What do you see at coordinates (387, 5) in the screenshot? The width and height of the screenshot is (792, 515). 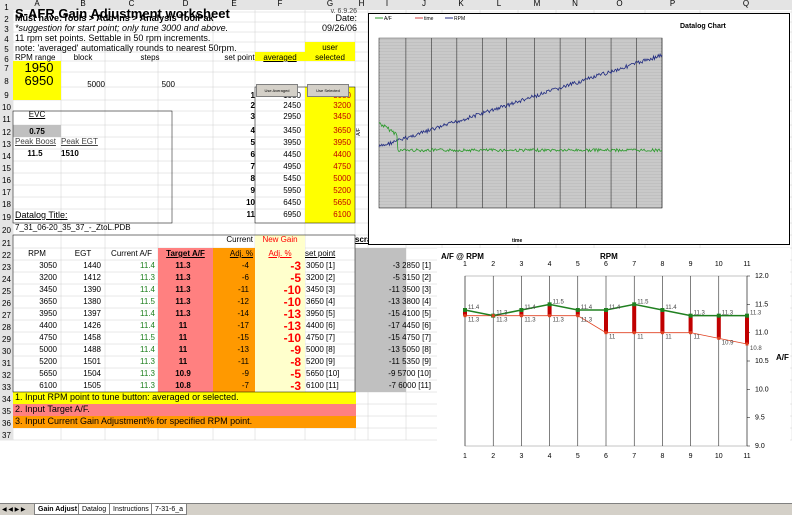 I see `column-header-I: I` at bounding box center [387, 5].